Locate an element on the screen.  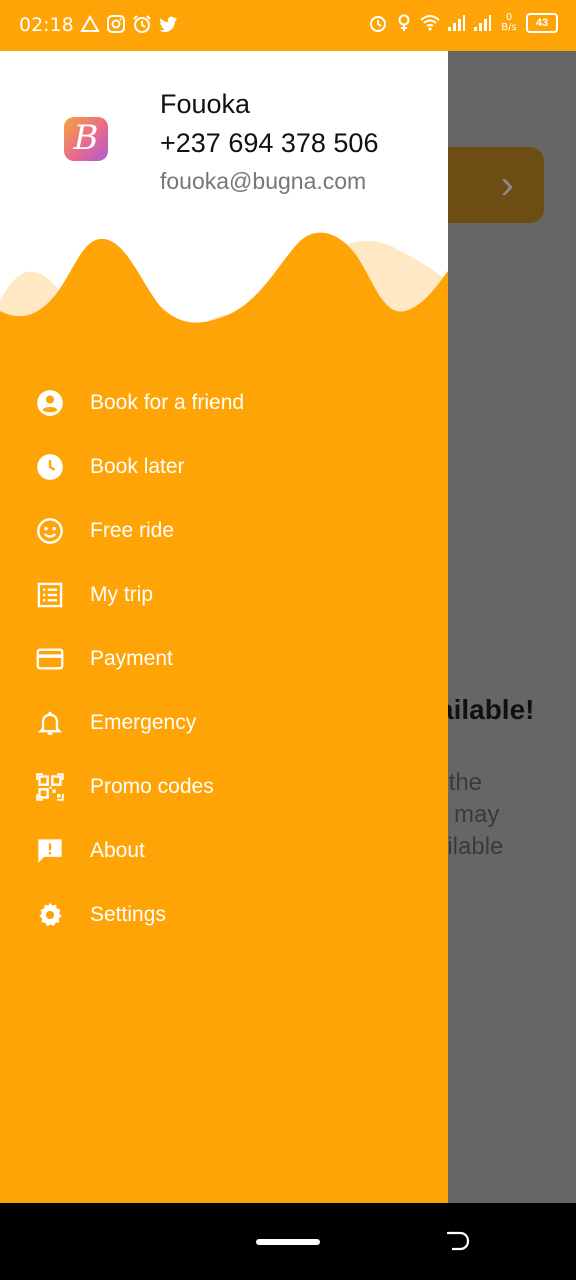
clock-icon is located at coordinates (50, 467).